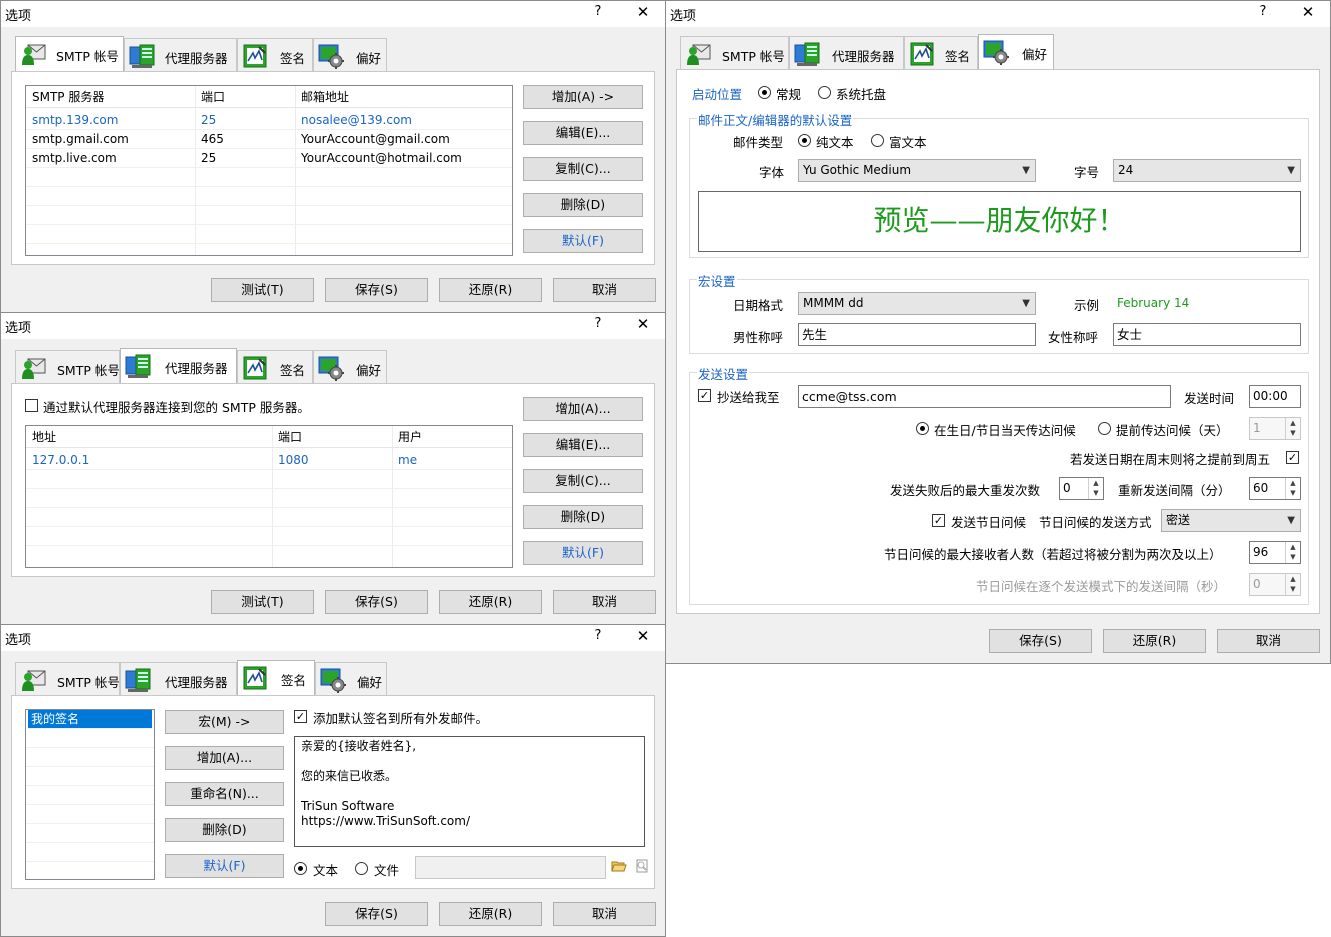  Describe the element at coordinates (300, 716) in the screenshot. I see `add-default-signature-checkbox: ✓` at that location.